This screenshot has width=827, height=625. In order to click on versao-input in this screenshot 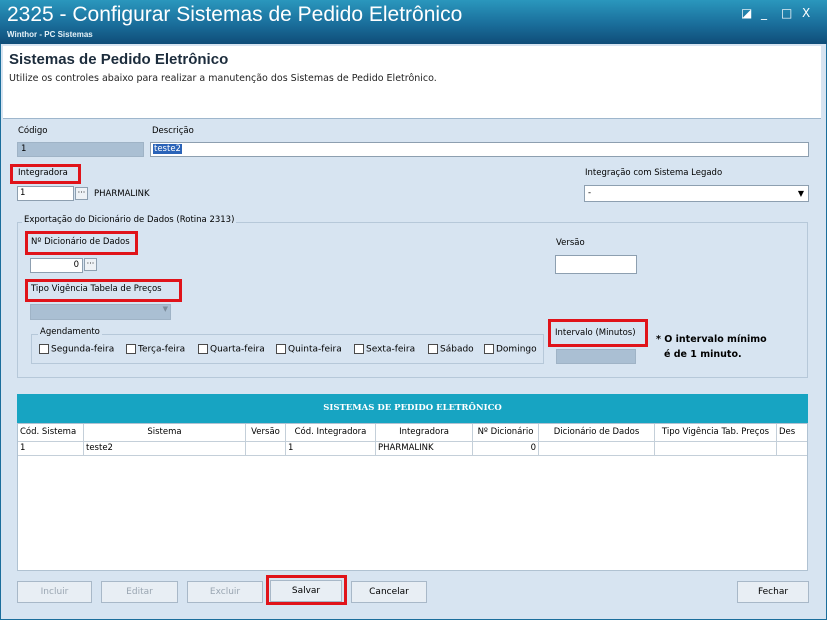, I will do `click(596, 264)`.